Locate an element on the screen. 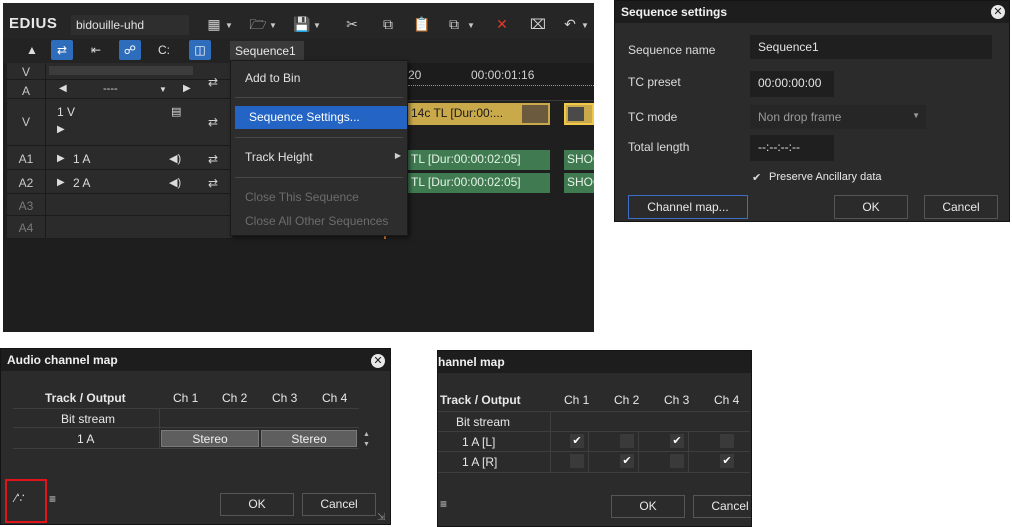 This screenshot has width=1012, height=527. ripple-mode-icon: C: is located at coordinates (164, 50).